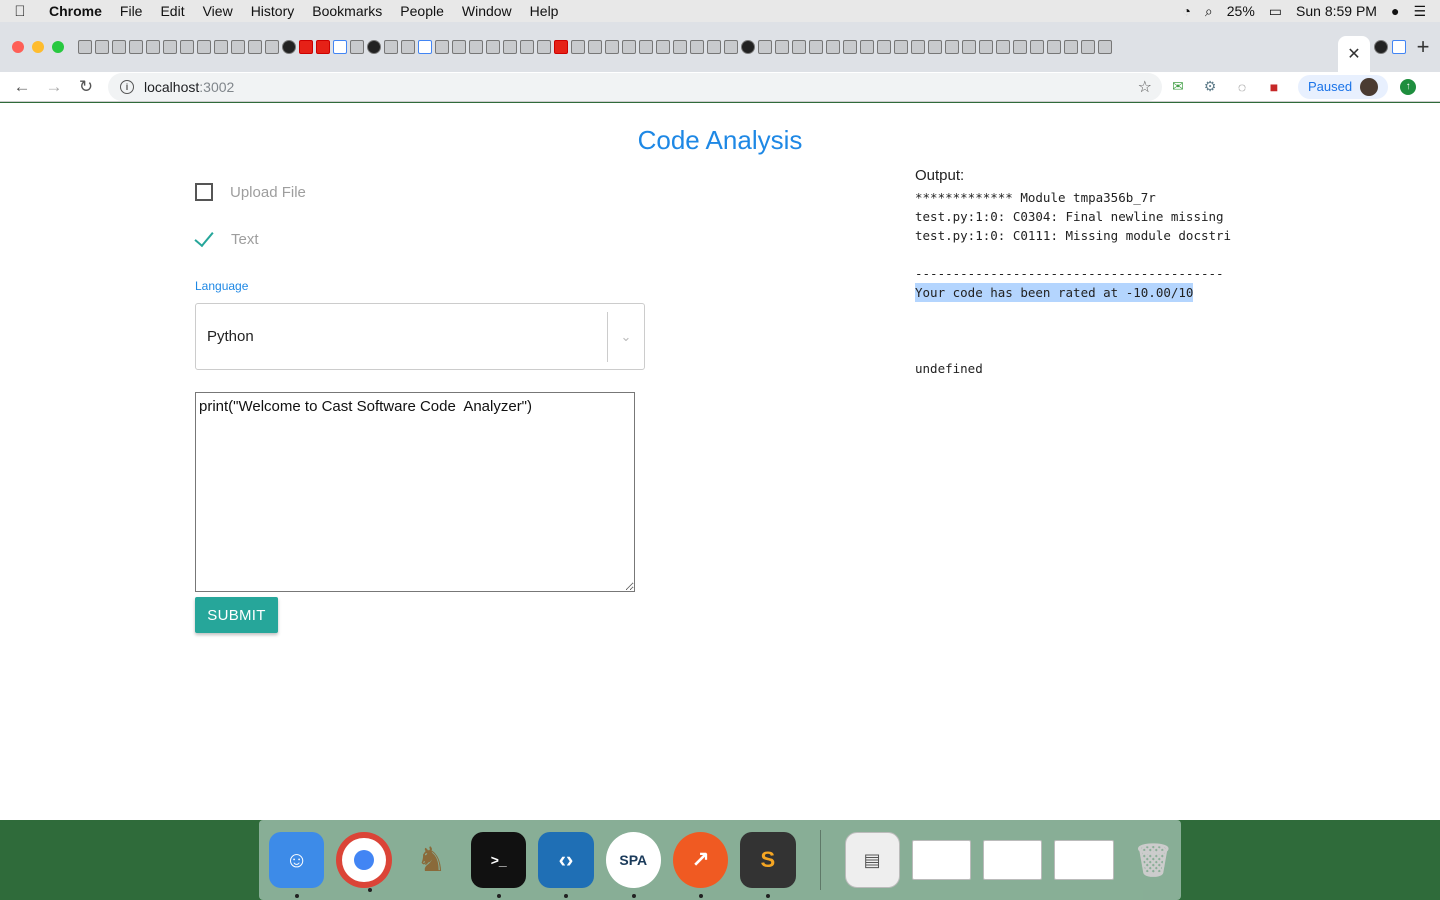  What do you see at coordinates (1419, 11) in the screenshot?
I see `notification-center-icon: ☰` at bounding box center [1419, 11].